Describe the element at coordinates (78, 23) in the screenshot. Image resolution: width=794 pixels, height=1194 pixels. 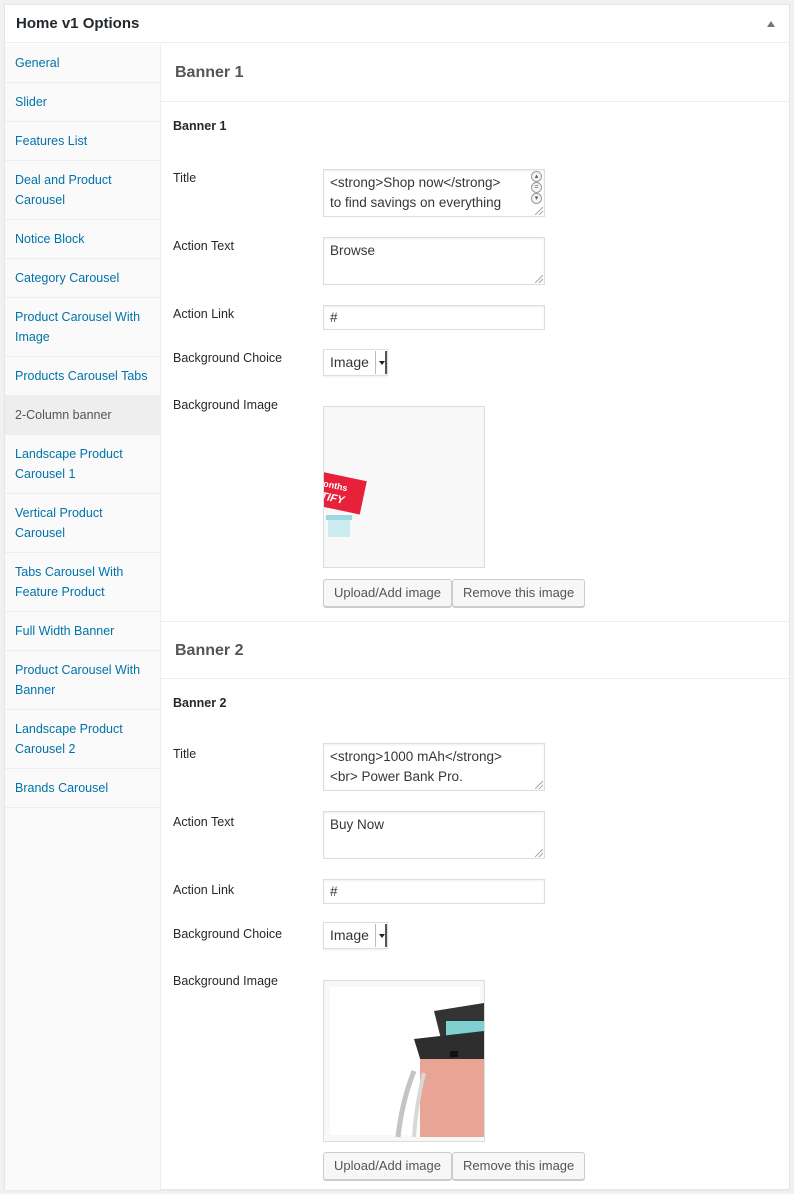
I see `panel-title: Home v1 Options` at that location.